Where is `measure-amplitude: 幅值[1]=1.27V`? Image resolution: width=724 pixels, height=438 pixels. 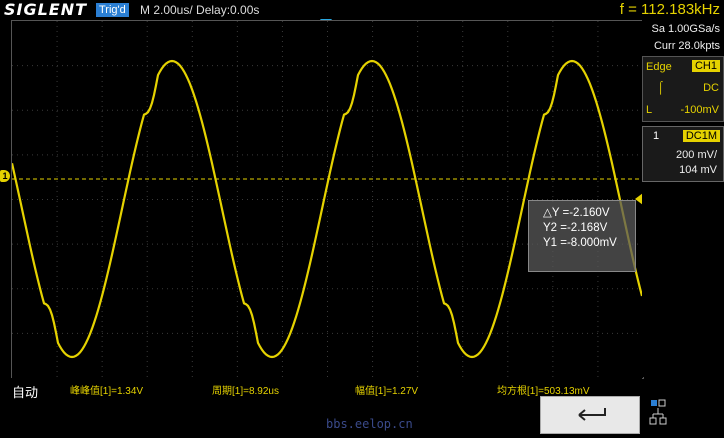
measure-amplitude: 幅值[1]=1.27V is located at coordinates (387, 391).